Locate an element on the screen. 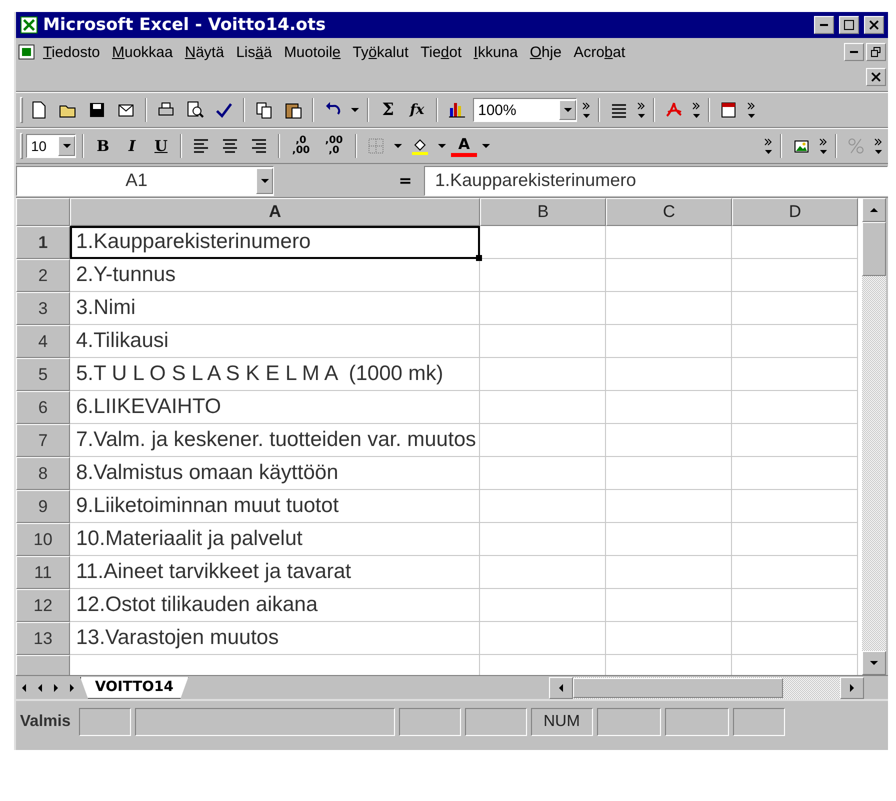 The height and width of the screenshot is (801, 896). select-all-corner is located at coordinates (43, 212).